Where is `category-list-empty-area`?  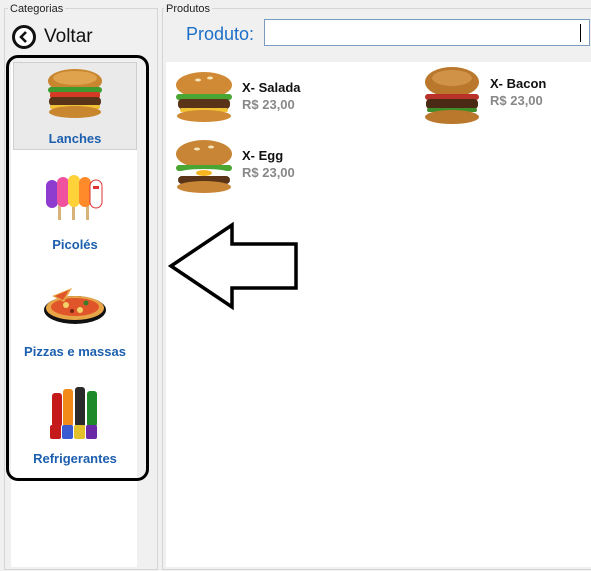
category-list-empty-area is located at coordinates (74, 524).